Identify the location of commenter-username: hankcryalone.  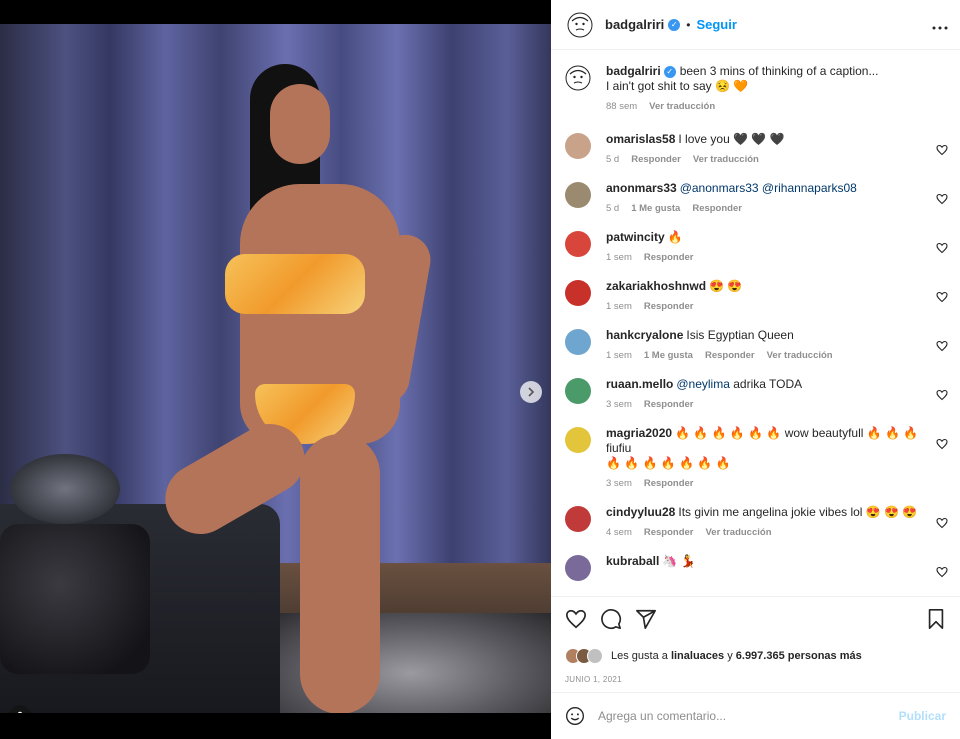
(644, 335).